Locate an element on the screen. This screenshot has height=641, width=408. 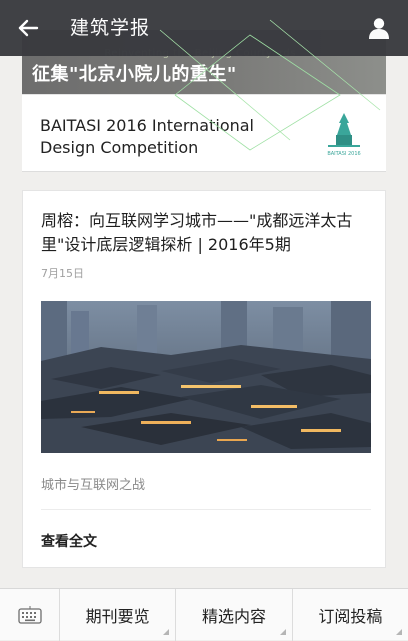
menu-journal-overview: 期刊要览 is located at coordinates (118, 615).